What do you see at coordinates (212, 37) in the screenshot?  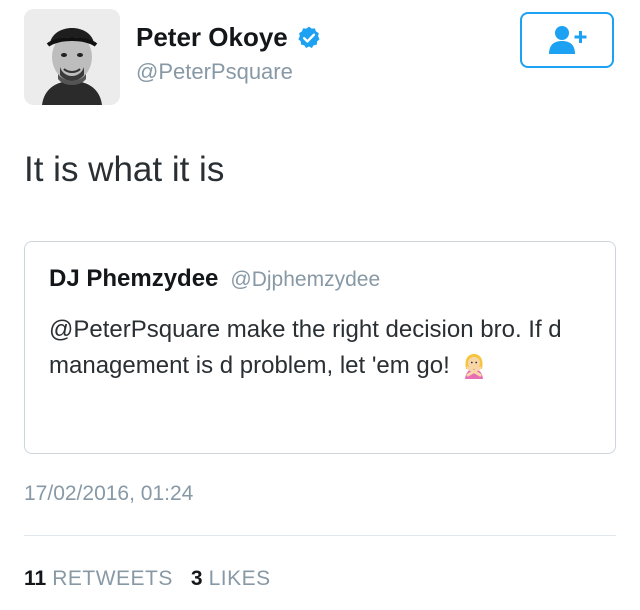 I see `author-name-text: Peter Okoye` at bounding box center [212, 37].